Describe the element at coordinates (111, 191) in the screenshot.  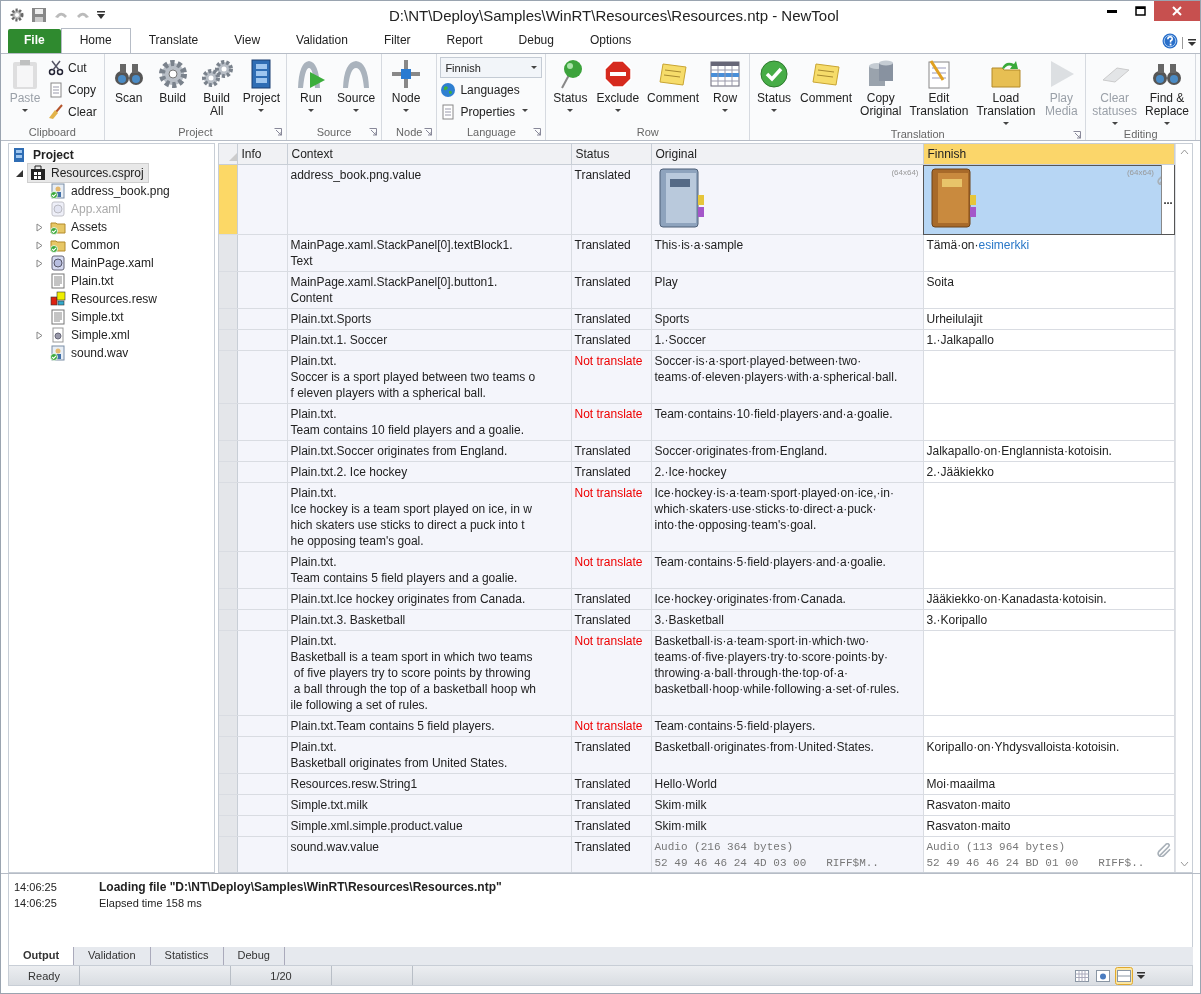
I see `tree-item: address_book.png` at that location.